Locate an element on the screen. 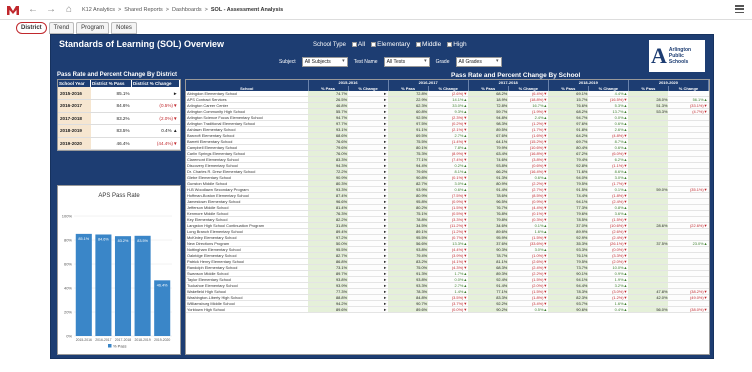  aps-logo: A Arlington Public Schools is located at coordinates (677, 56).